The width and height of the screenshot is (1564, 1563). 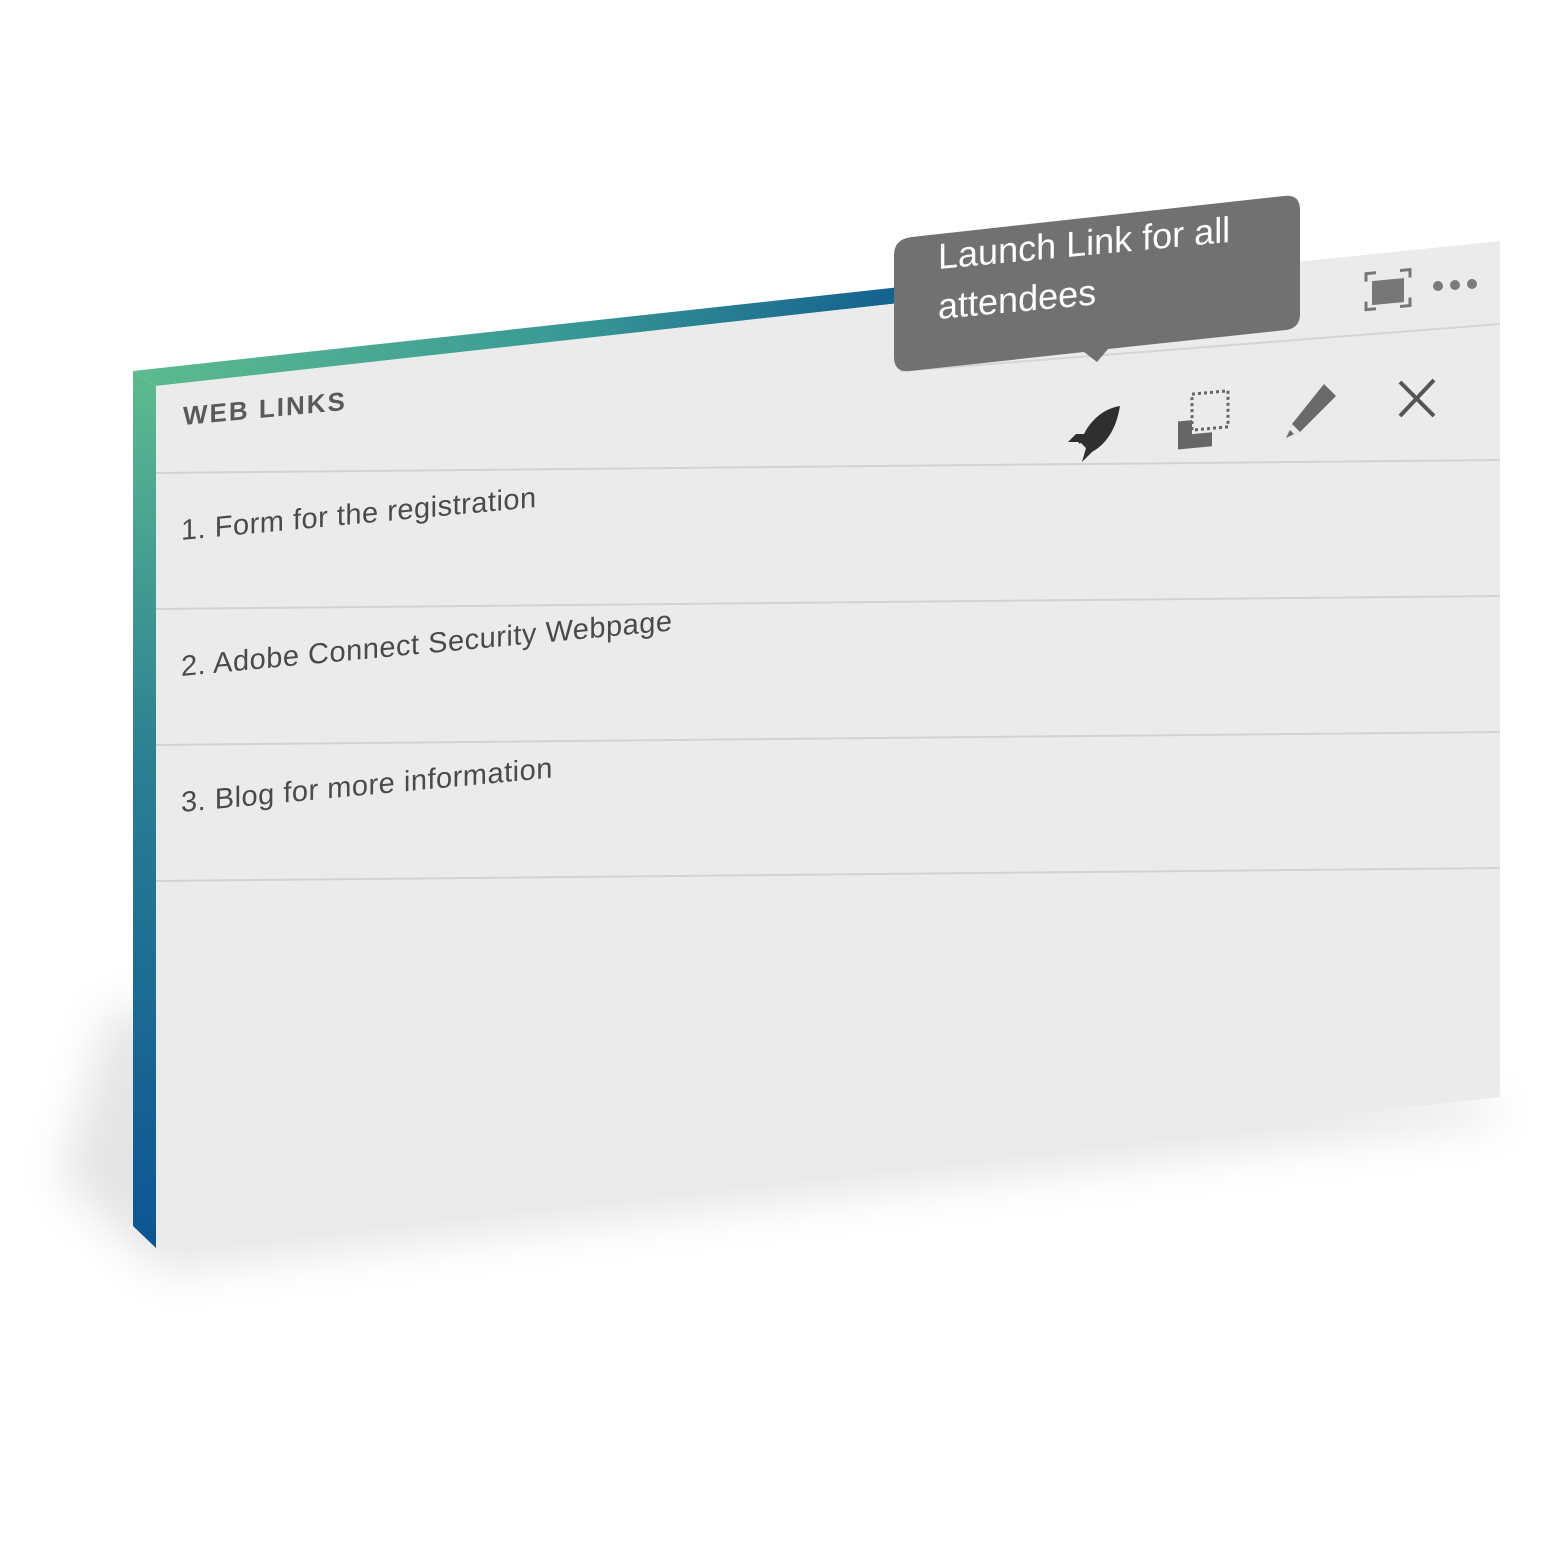 What do you see at coordinates (1388, 291) in the screenshot?
I see `fullscreen-icon` at bounding box center [1388, 291].